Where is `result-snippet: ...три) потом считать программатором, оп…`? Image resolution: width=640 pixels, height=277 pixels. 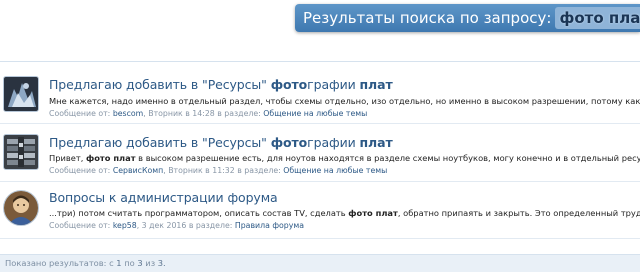
result-snippet: ...три) потом считать программатором, оп… is located at coordinates (344, 213).